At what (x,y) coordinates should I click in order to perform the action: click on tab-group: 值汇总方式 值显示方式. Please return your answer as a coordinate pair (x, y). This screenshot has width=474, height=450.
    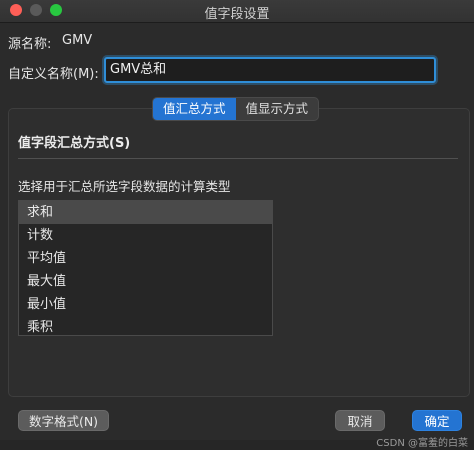
    Looking at the image, I should click on (236, 109).